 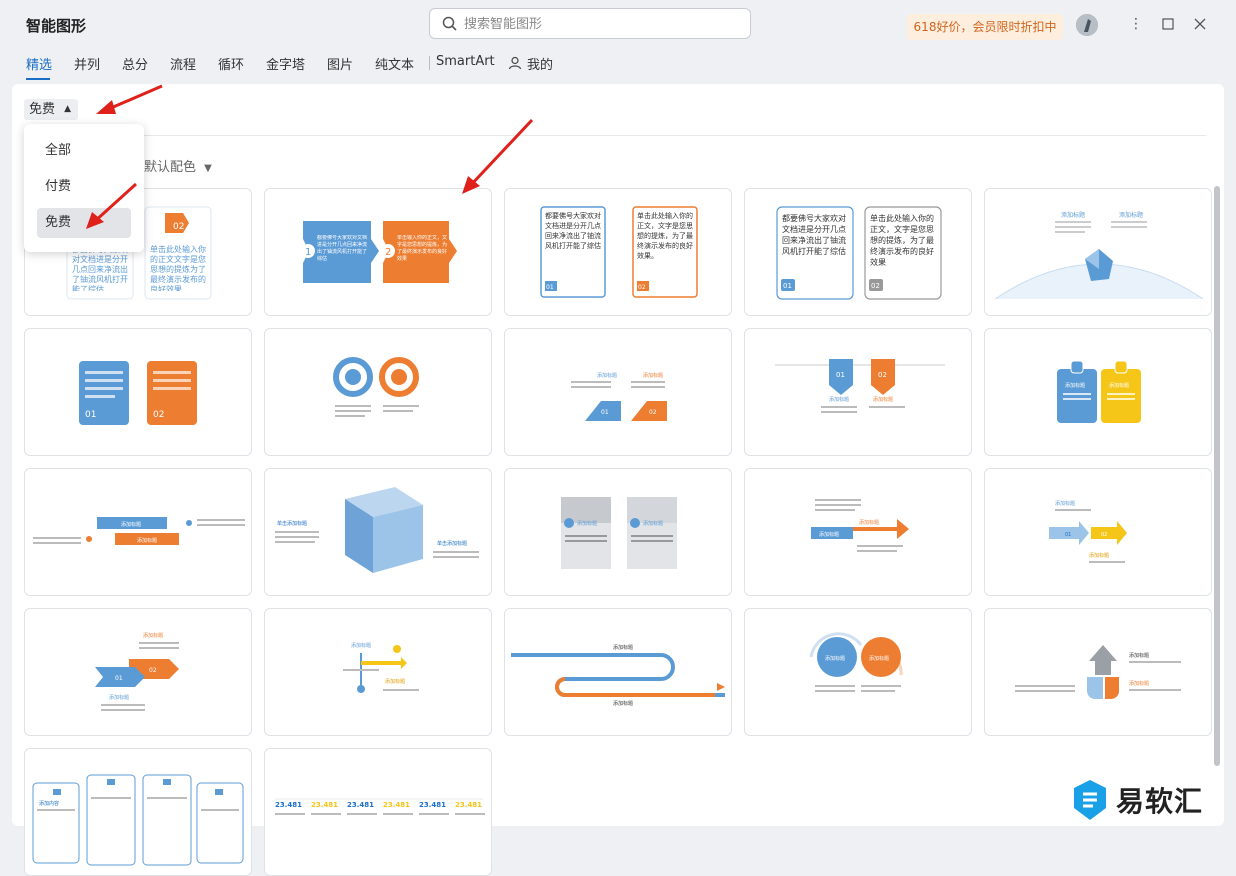 What do you see at coordinates (1087, 25) in the screenshot?
I see `avatar` at bounding box center [1087, 25].